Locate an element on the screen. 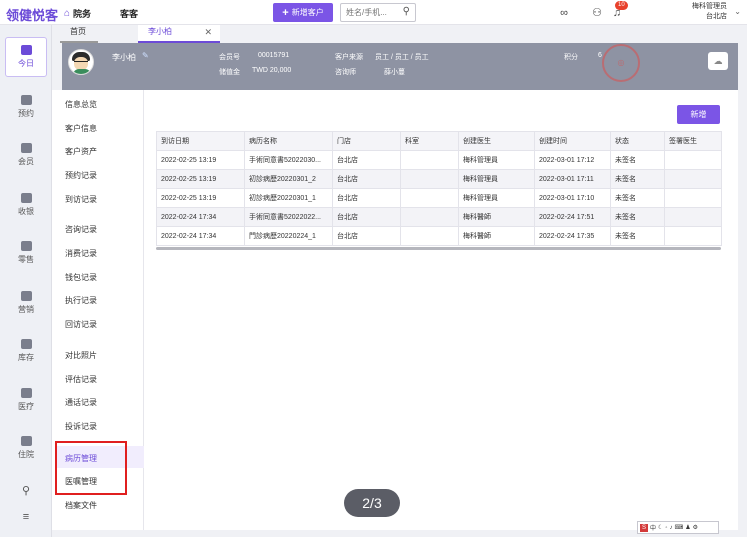 The height and width of the screenshot is (537, 747). subnav-item-wallet: 钱包记录 is located at coordinates (81, 277).